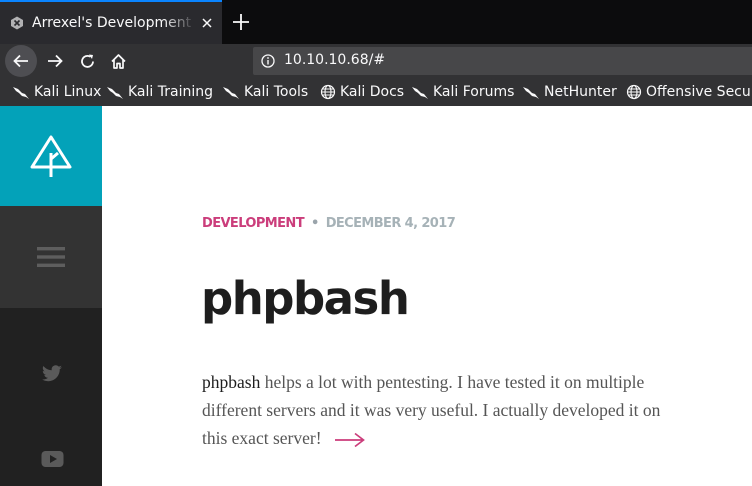 Image resolution: width=752 pixels, height=486 pixels. I want to click on post-category-link: DEVELOPMENT, so click(253, 223).